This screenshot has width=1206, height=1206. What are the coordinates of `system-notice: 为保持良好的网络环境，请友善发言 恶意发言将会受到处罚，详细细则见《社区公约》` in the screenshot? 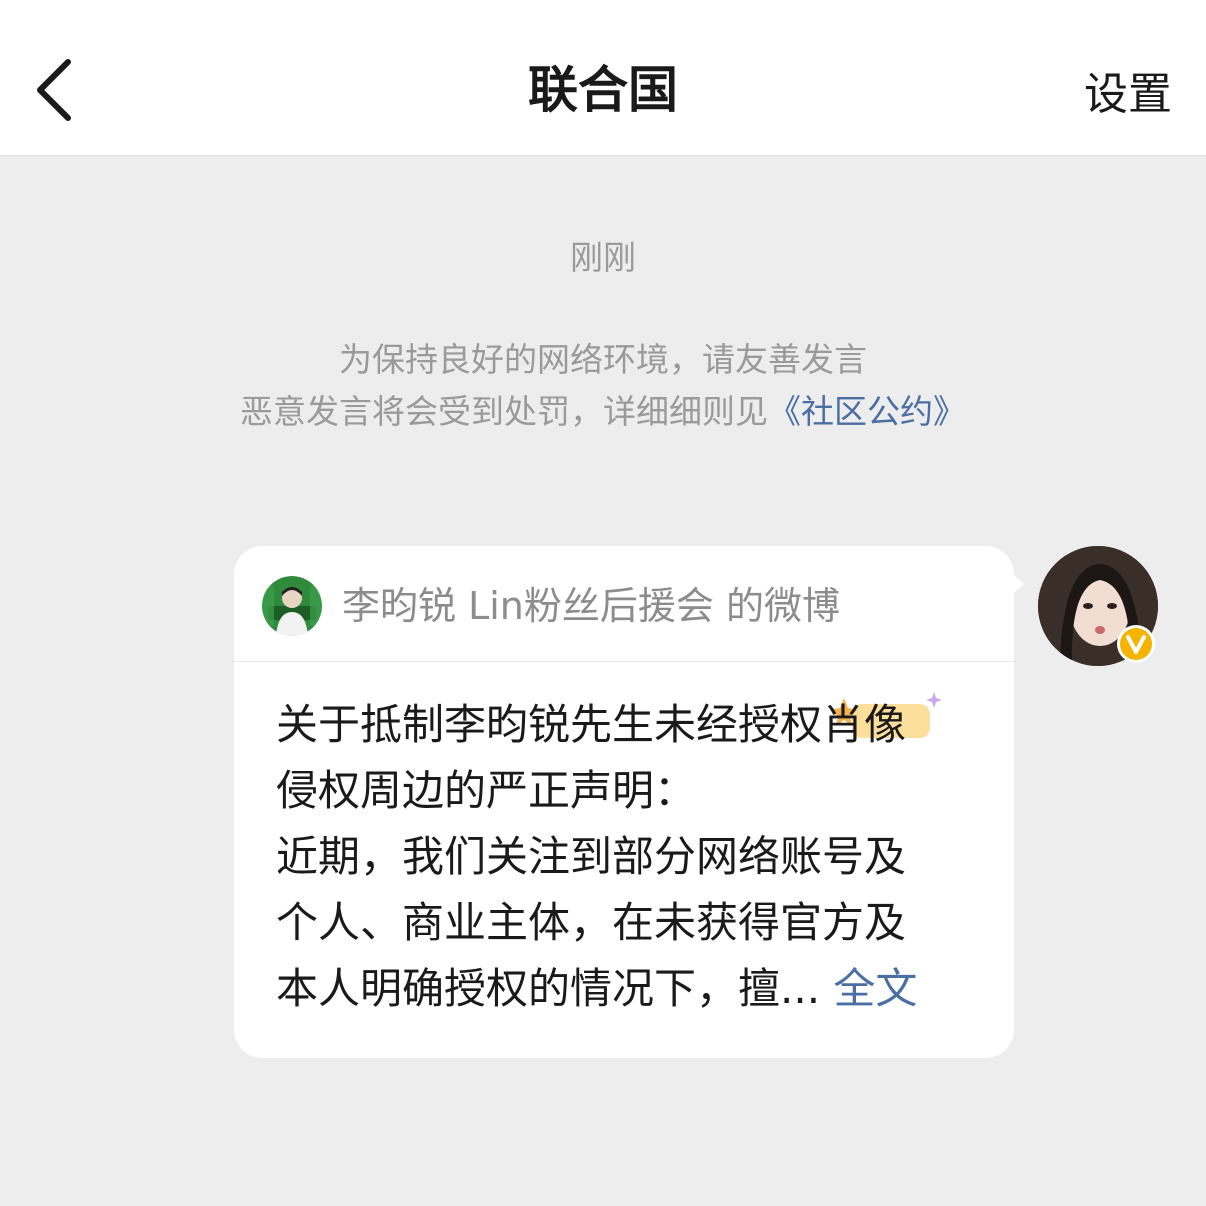 It's located at (603, 386).